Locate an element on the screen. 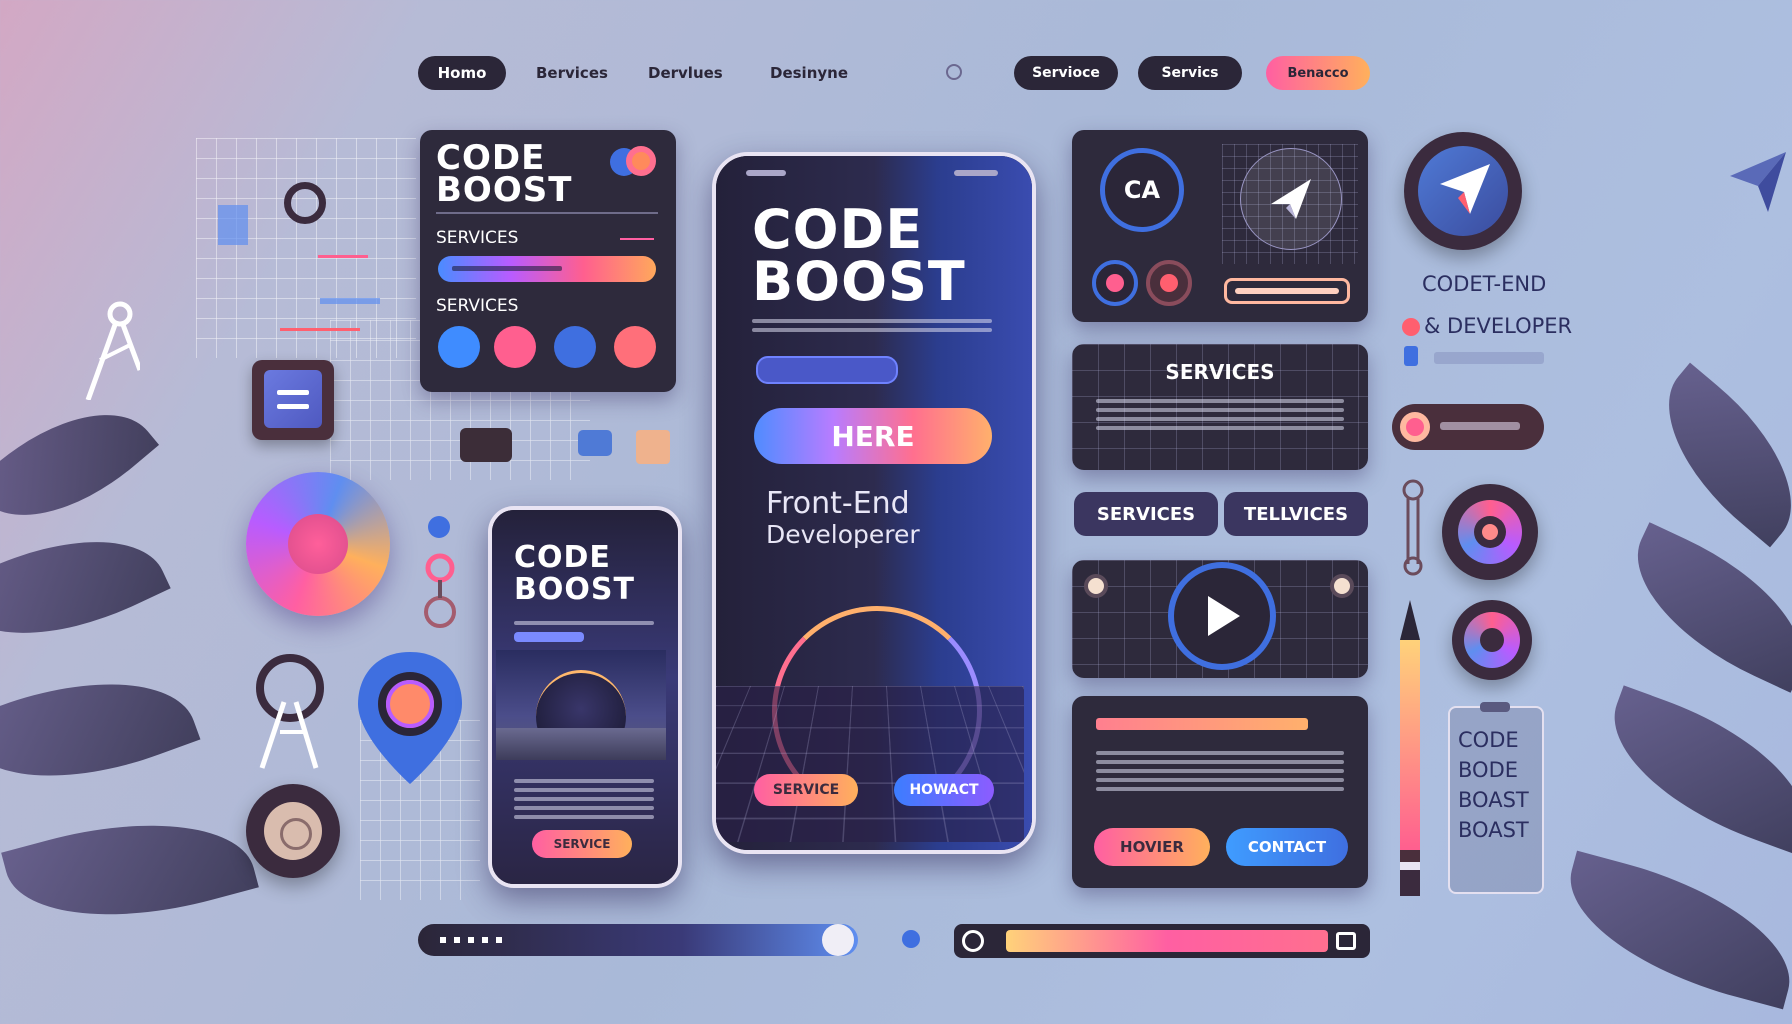 This screenshot has height=1024, width=1792. small-phone-title-2: BOOST is located at coordinates (574, 589).